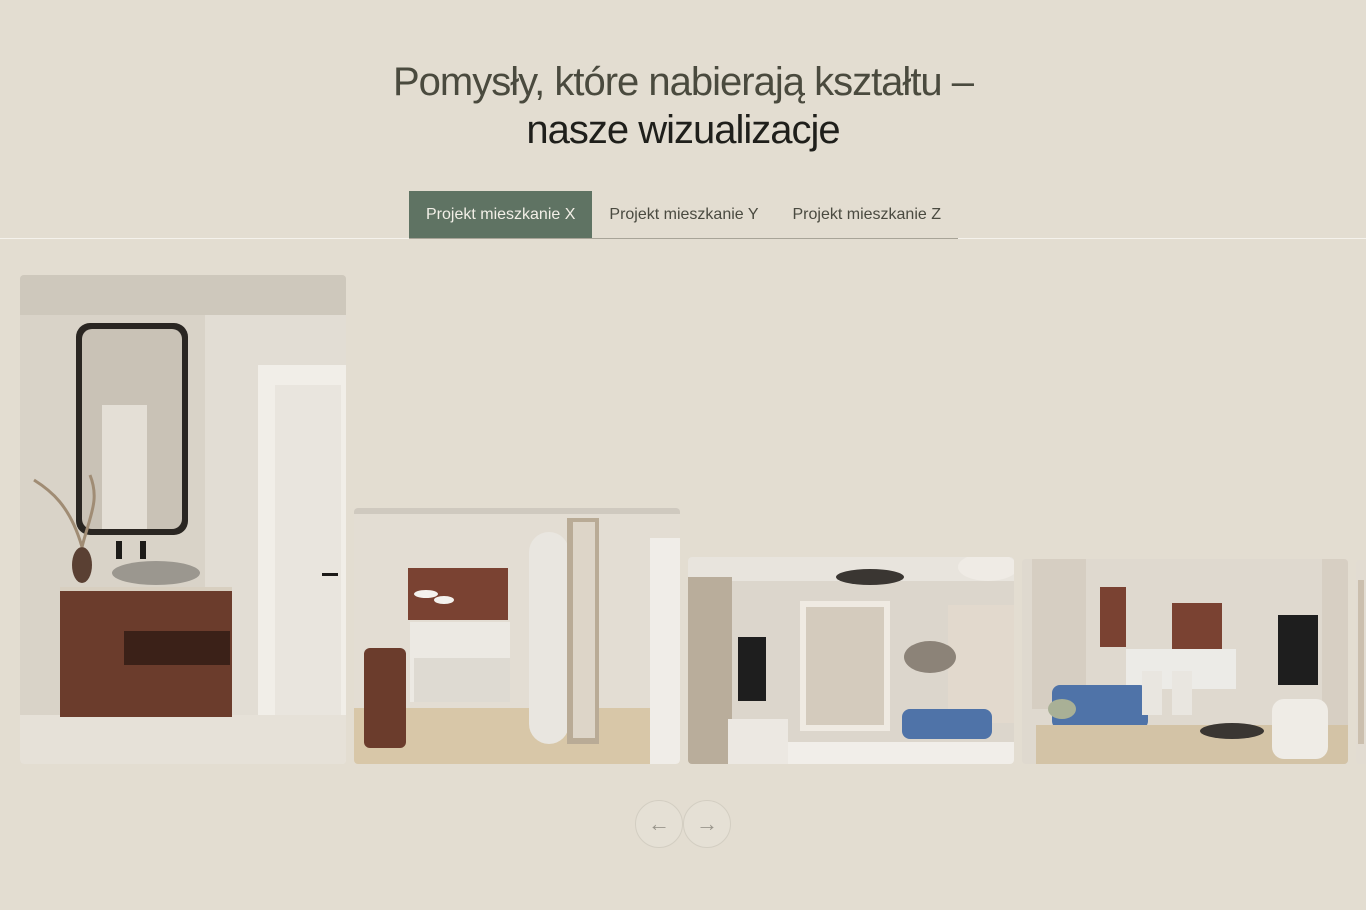  What do you see at coordinates (1185, 661) in the screenshot?
I see `gallery-image-living-kitchen` at bounding box center [1185, 661].